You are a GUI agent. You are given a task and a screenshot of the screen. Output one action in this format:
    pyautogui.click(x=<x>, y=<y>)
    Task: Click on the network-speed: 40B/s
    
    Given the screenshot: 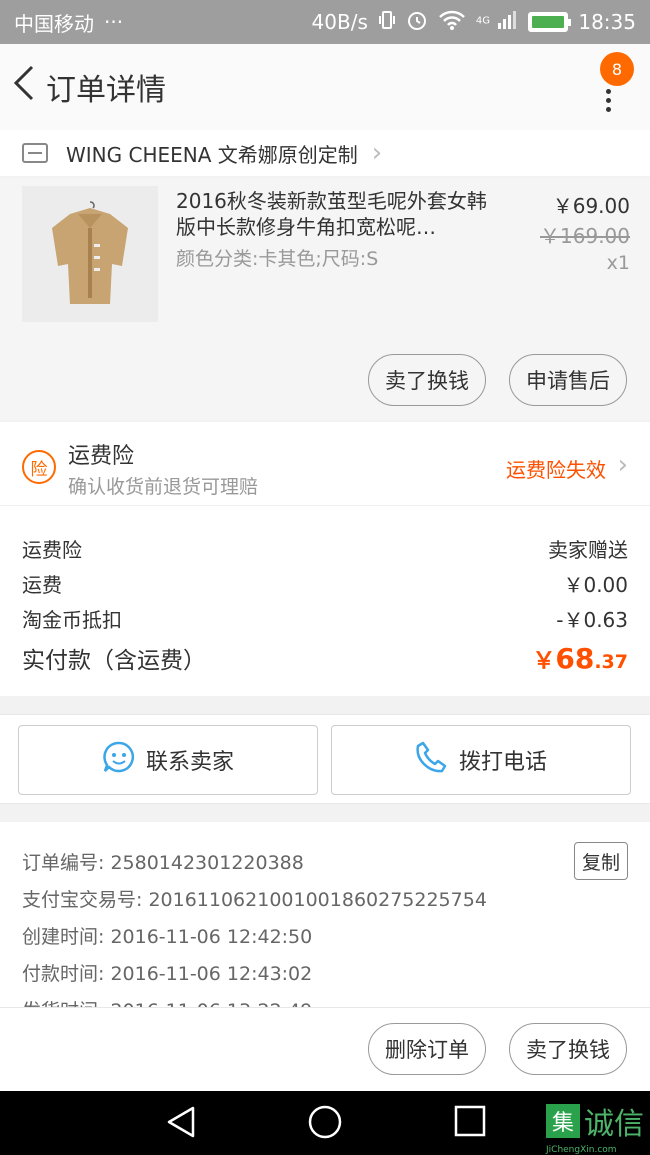 What is the action you would take?
    pyautogui.click(x=339, y=22)
    